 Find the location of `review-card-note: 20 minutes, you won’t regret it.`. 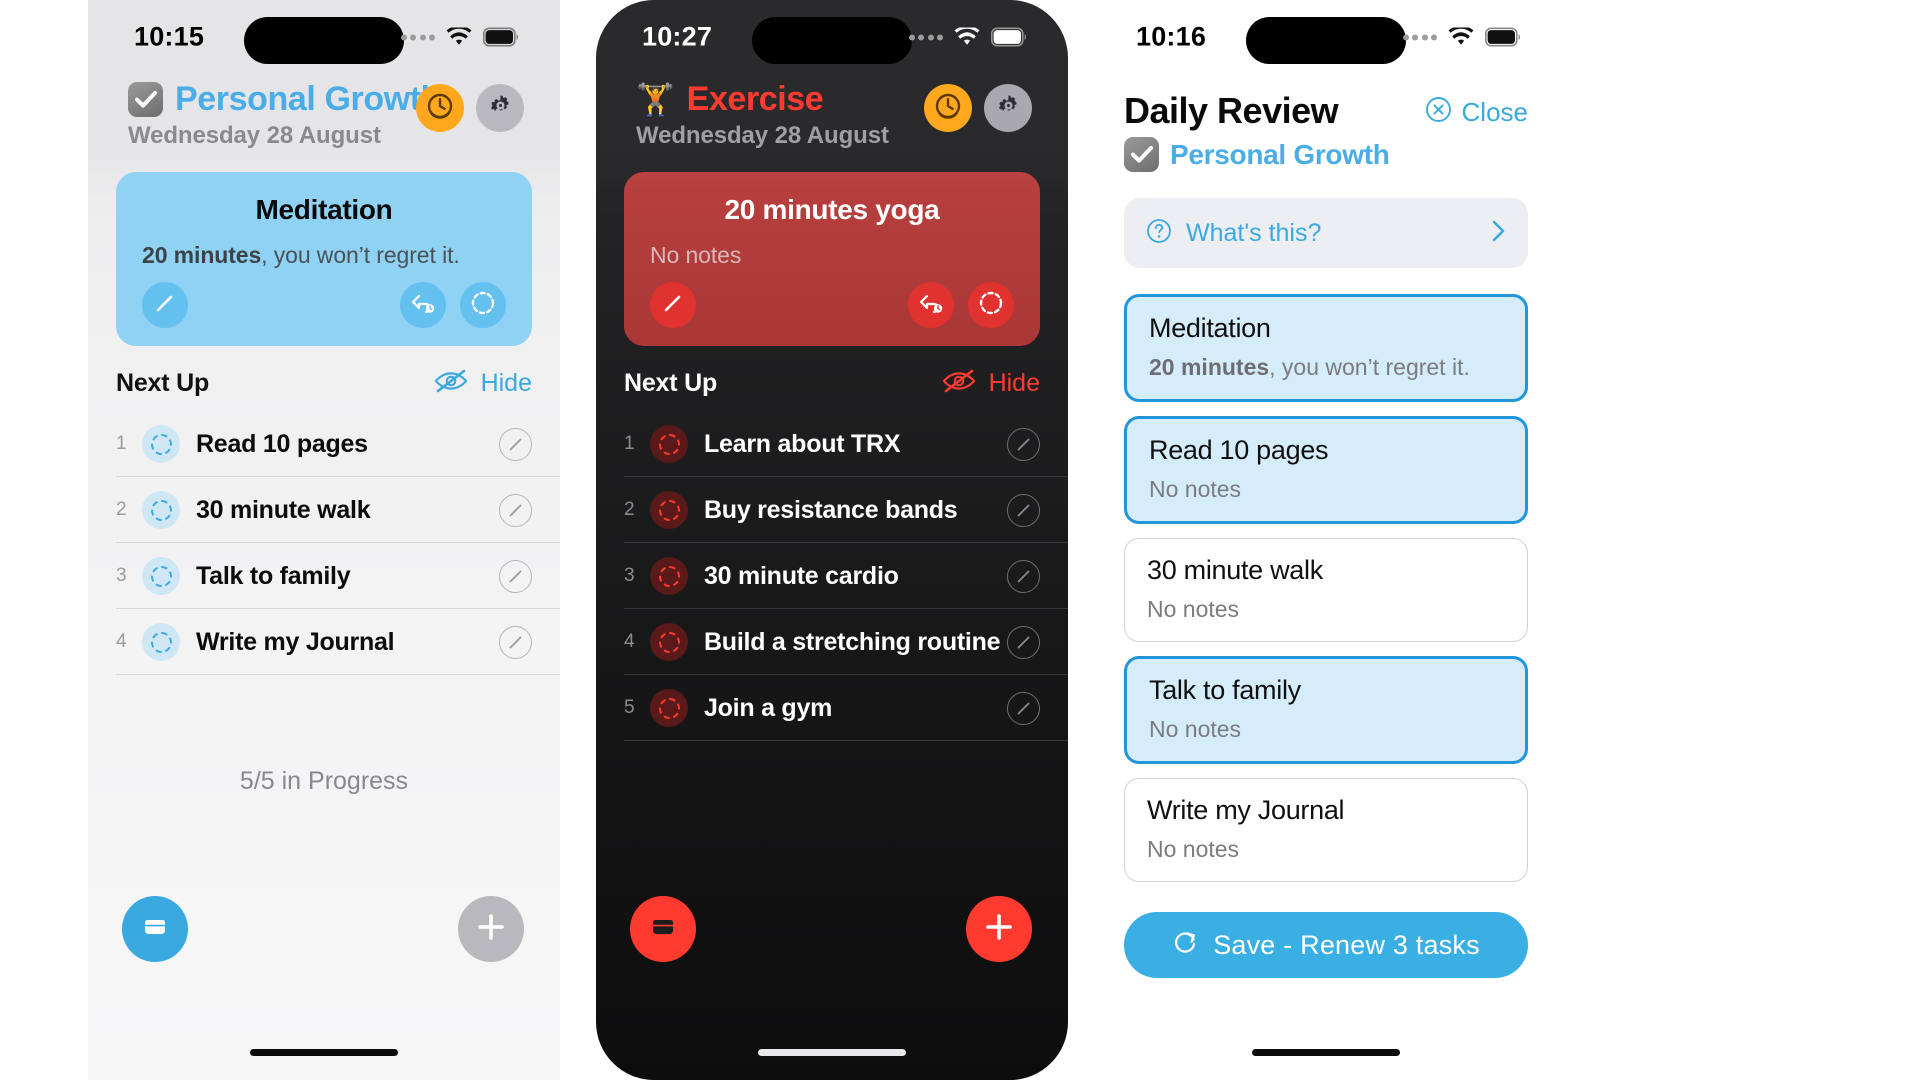

review-card-note: 20 minutes, you won’t regret it. is located at coordinates (1326, 367).